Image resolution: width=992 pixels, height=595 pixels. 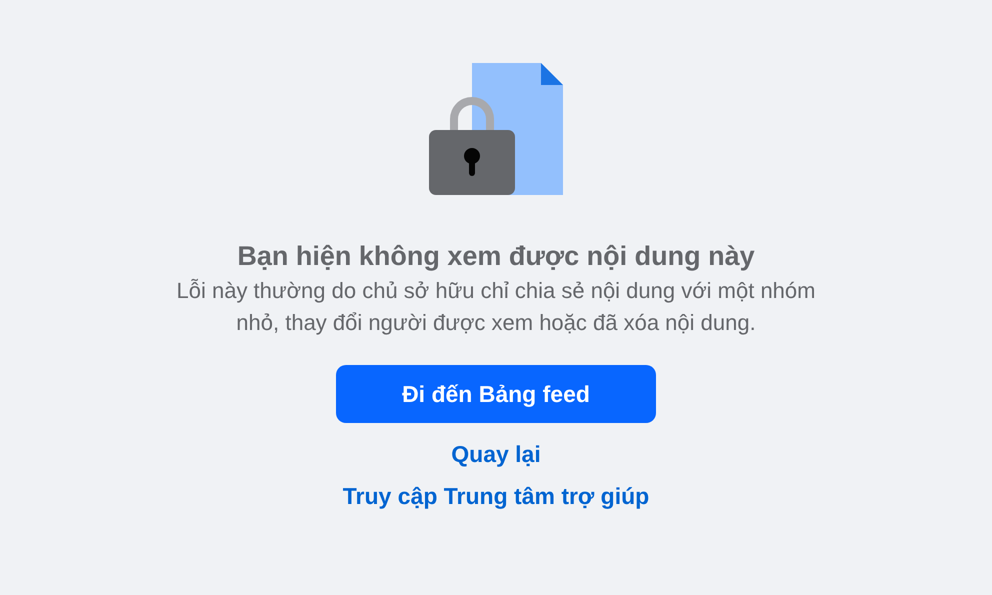 What do you see at coordinates (496, 394) in the screenshot?
I see `go-to-feed-button: Đi đến Bảng feed` at bounding box center [496, 394].